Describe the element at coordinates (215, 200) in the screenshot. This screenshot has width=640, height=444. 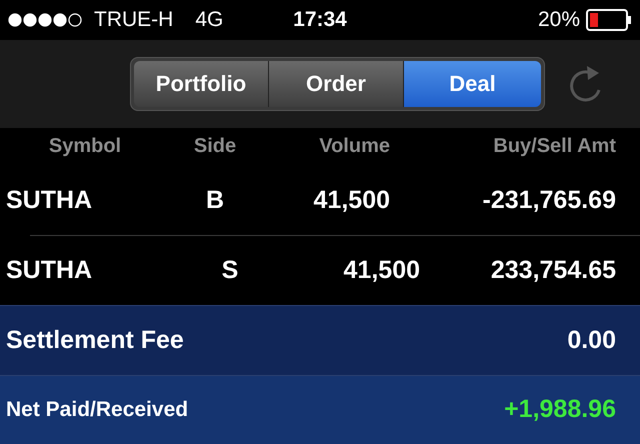
I see `side-cell-text: B` at that location.